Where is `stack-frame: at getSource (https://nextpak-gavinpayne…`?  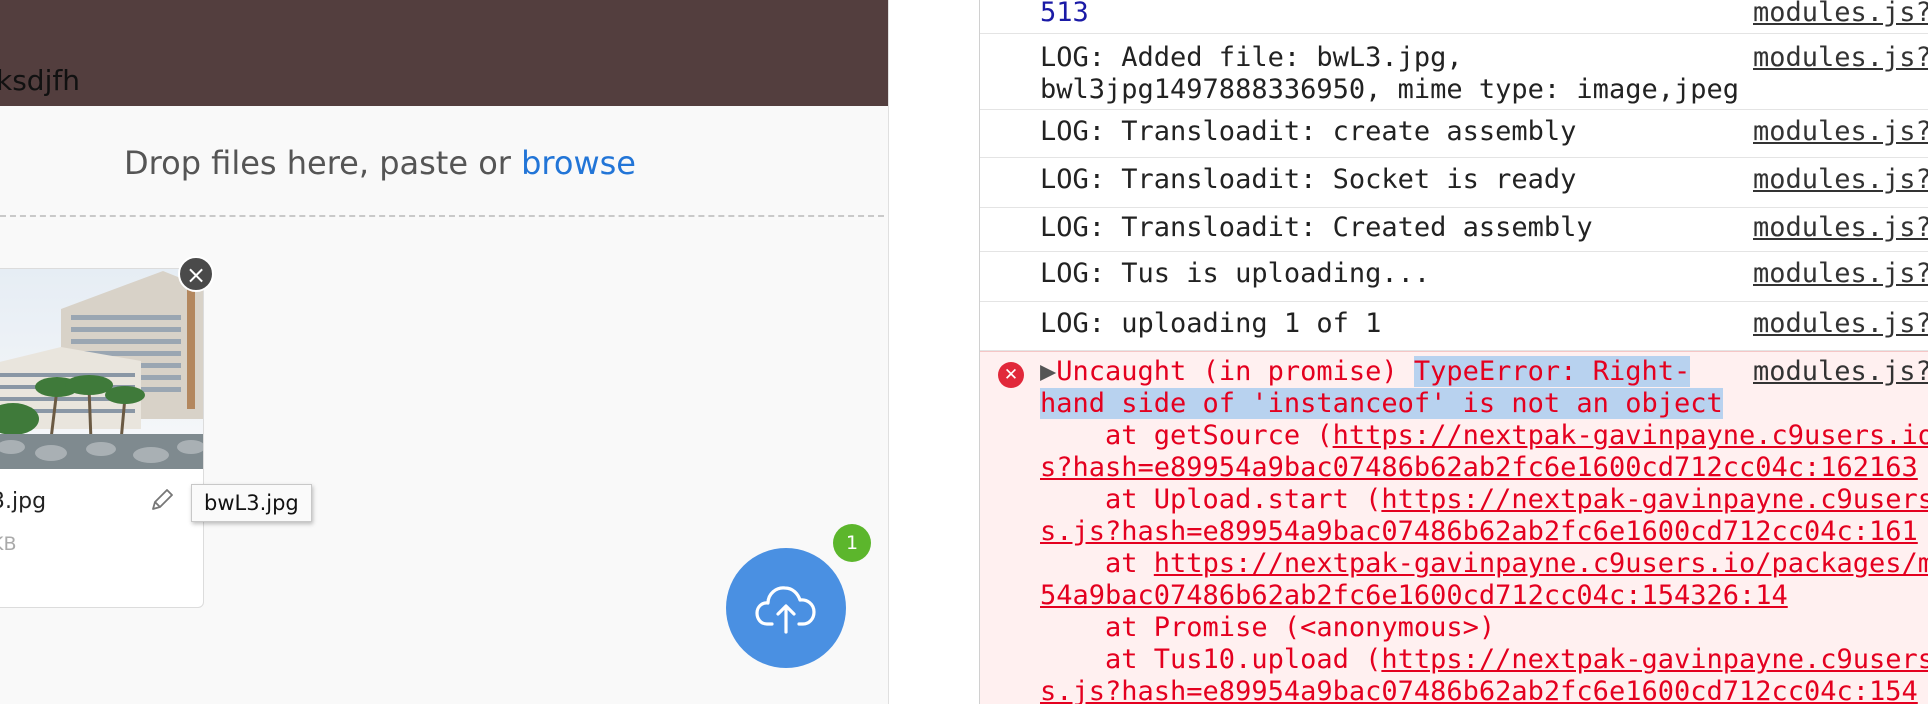 stack-frame: at getSource (https://nextpak-gavinpayne… is located at coordinates (1484, 436).